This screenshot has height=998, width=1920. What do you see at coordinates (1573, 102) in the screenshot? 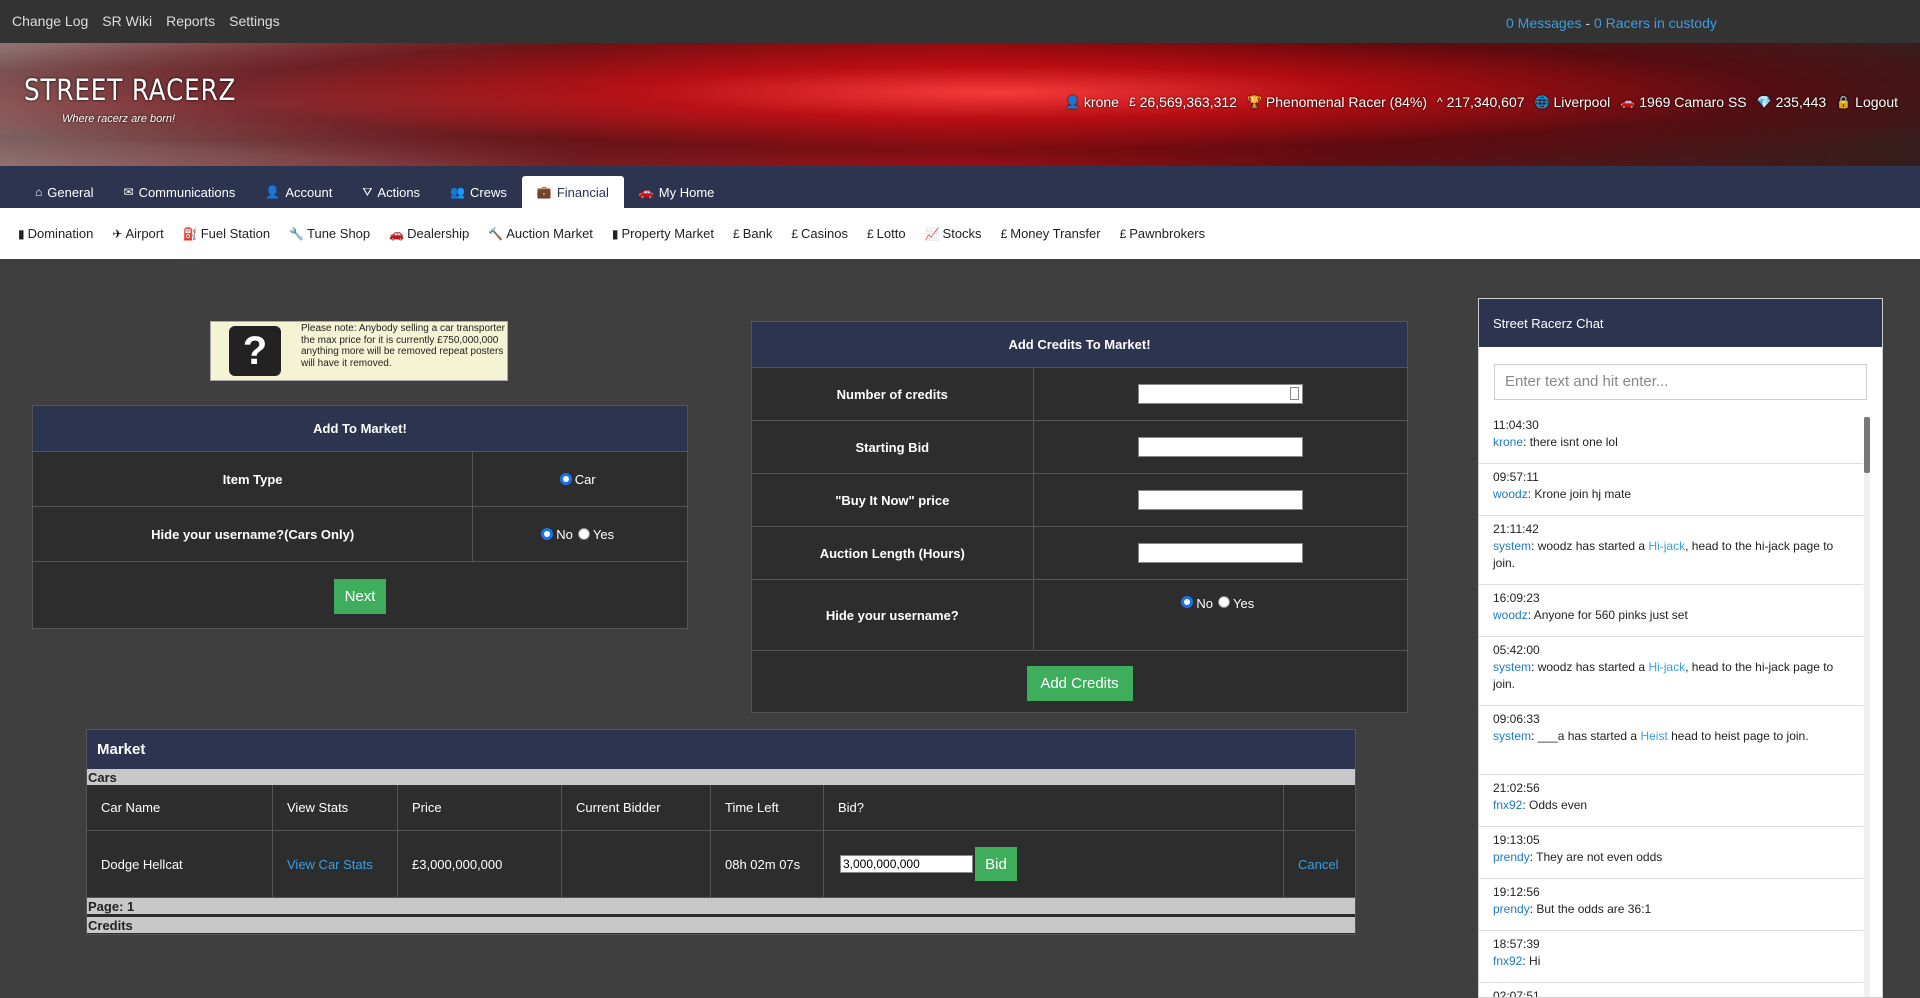
I see `stat-location: 🌐 Liverpool` at bounding box center [1573, 102].